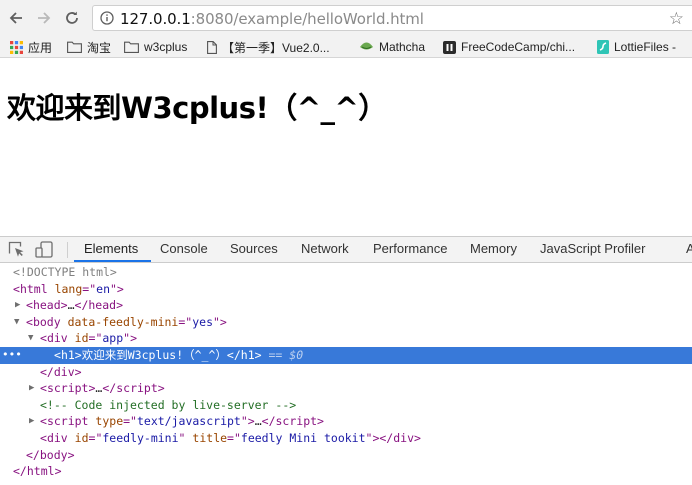 The width and height of the screenshot is (692, 485). Describe the element at coordinates (184, 249) in the screenshot. I see `tab-console: Console` at that location.